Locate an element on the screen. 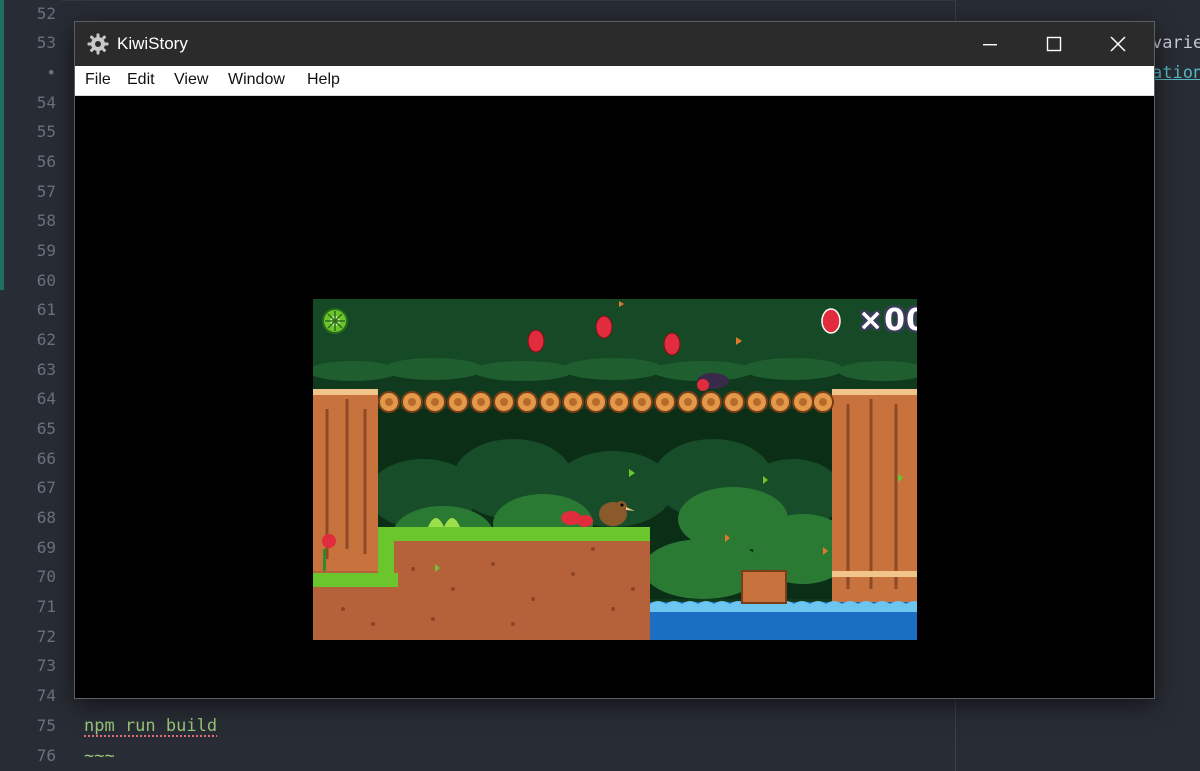  line-number: 55 is located at coordinates (46, 131).